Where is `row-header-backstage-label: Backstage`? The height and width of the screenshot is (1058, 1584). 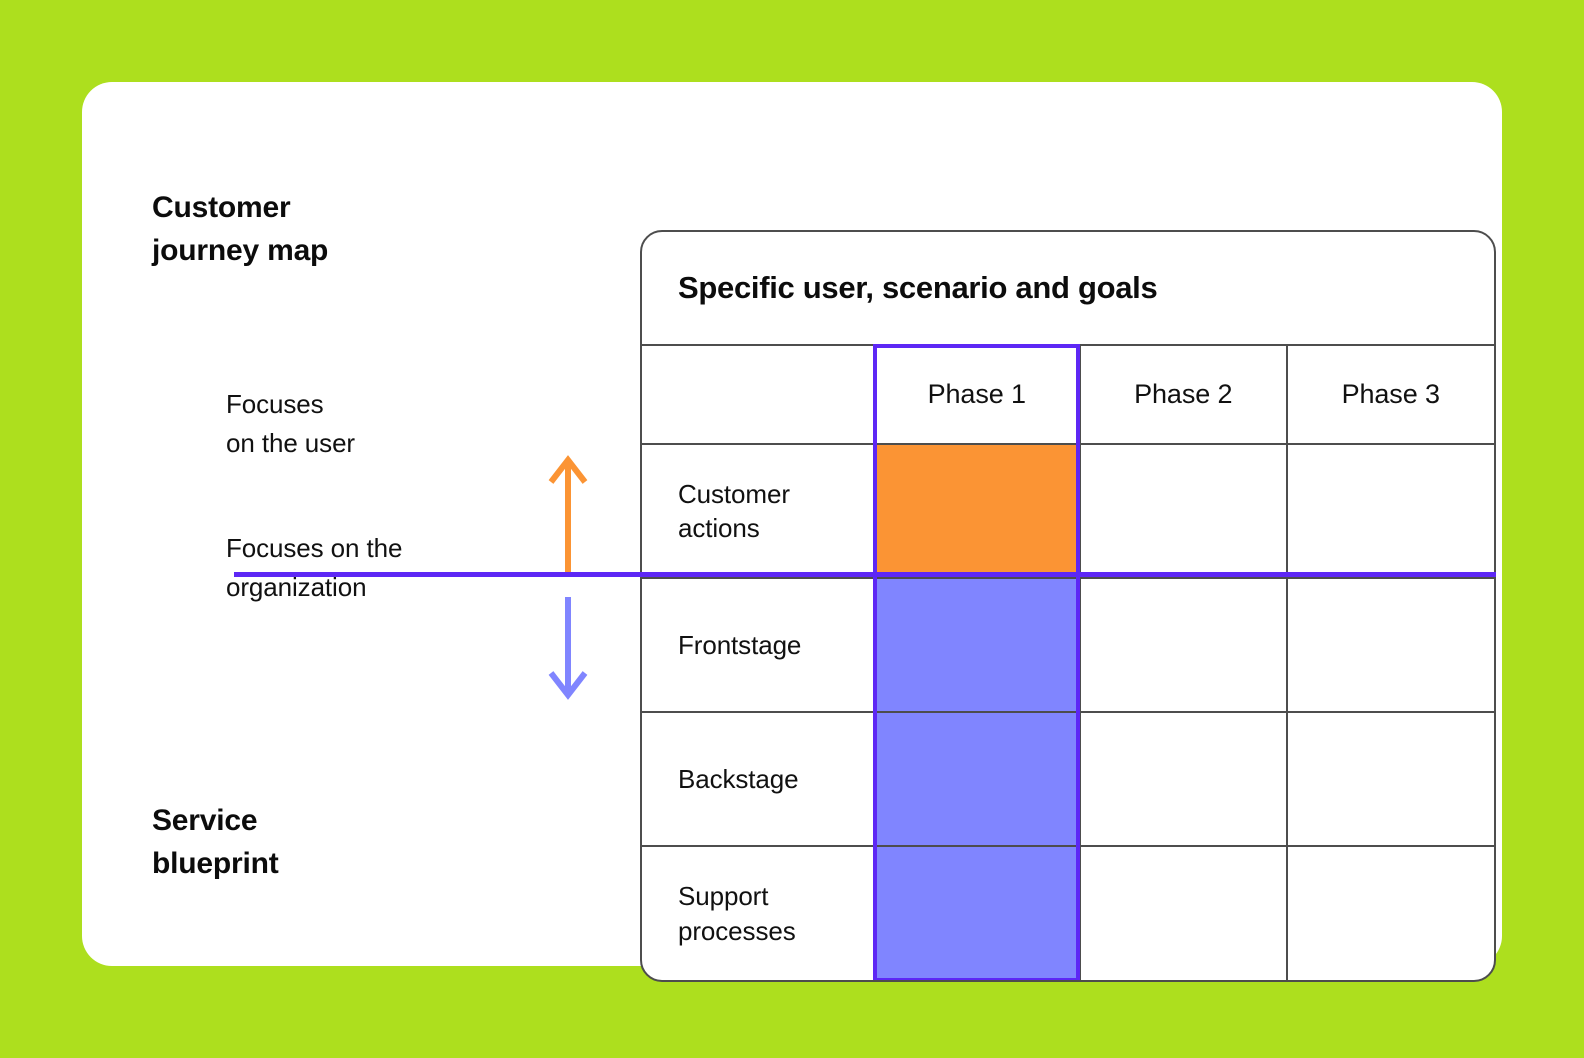
row-header-backstage-label: Backstage is located at coordinates (738, 778).